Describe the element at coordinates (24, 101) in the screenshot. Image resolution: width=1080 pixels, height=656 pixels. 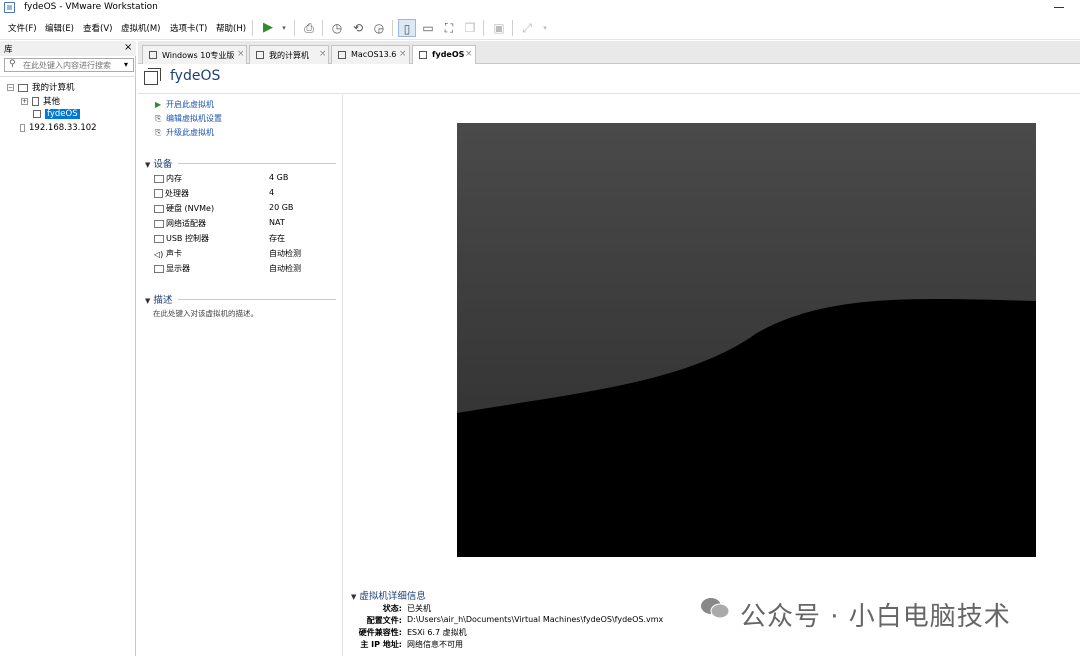
I see `expand-icon: +` at that location.